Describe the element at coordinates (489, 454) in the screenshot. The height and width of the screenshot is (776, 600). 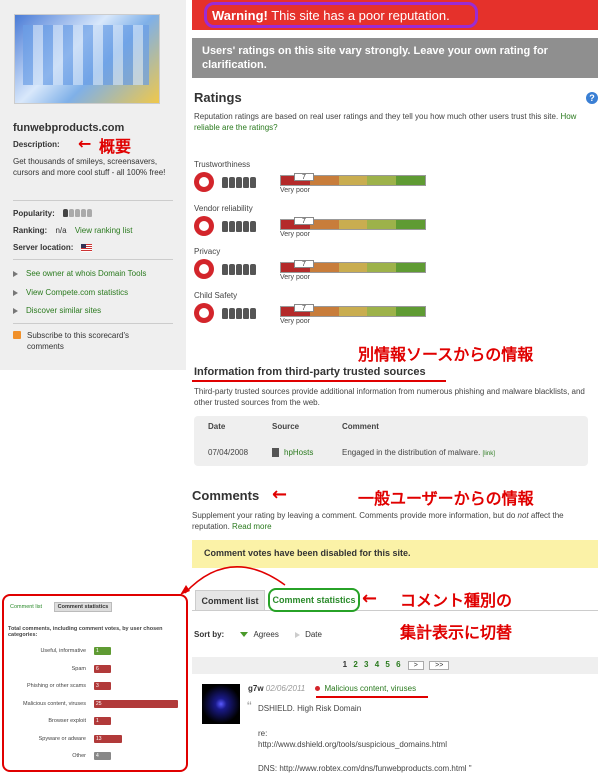
I see `source-link: [link]` at that location.